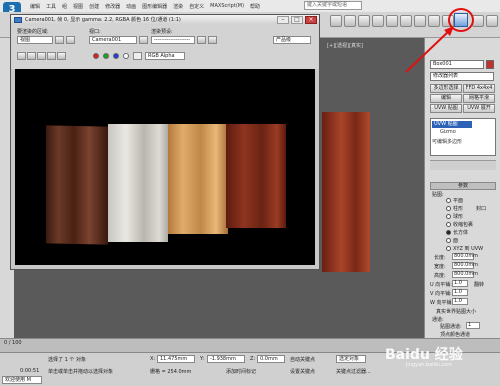  What do you see at coordinates (137, 56) in the screenshot?
I see `mono-icon` at bounding box center [137, 56].